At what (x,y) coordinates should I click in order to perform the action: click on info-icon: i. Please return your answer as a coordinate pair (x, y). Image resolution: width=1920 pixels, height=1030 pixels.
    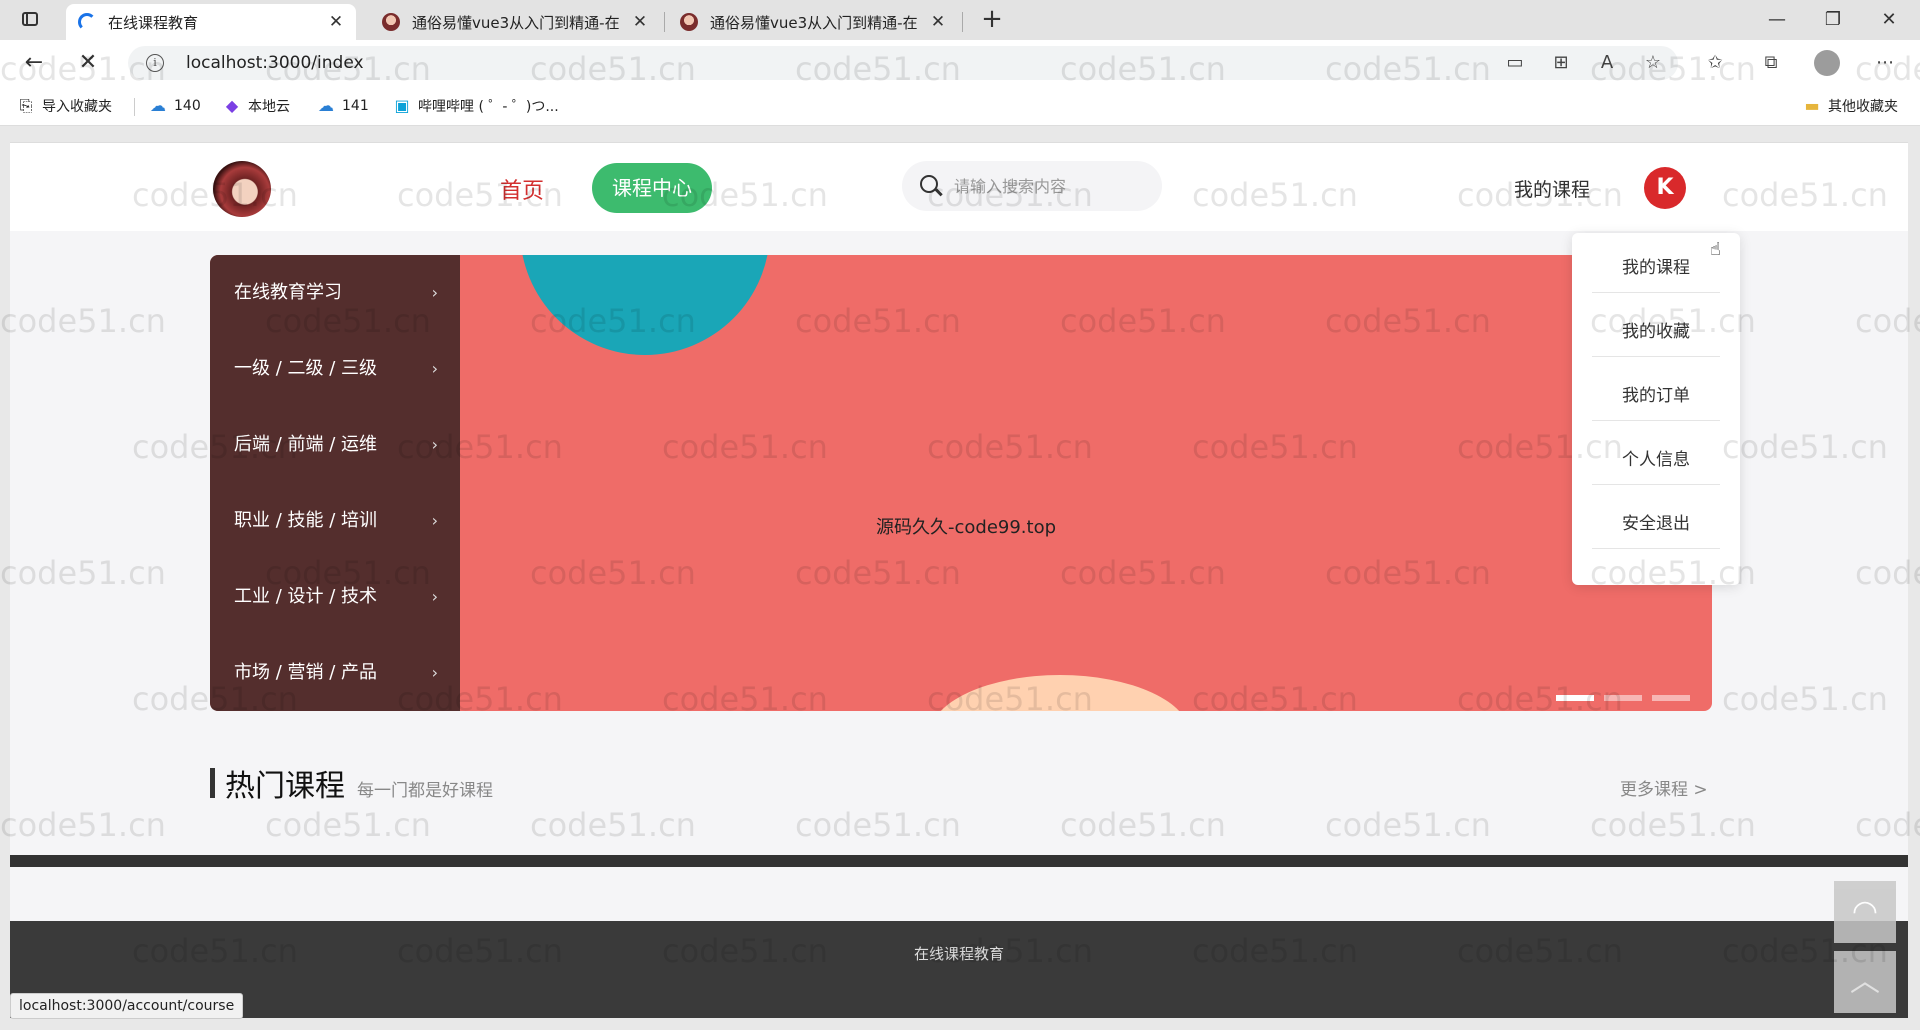
    Looking at the image, I should click on (155, 63).